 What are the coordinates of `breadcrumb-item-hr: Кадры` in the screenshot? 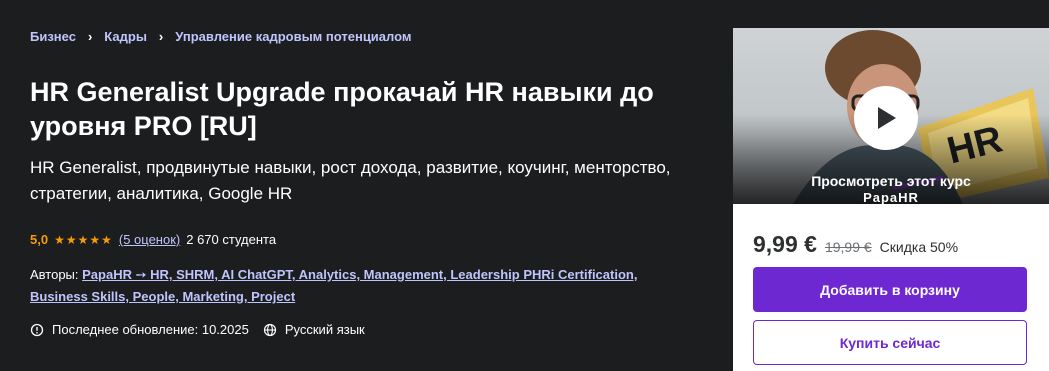 It's located at (125, 36).